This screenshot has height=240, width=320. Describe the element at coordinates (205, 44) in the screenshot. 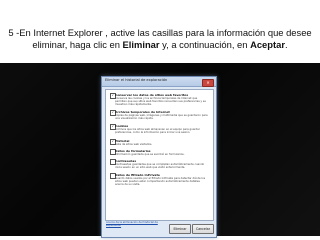

I see `instruction-part-2: y, a continuación, en` at that location.